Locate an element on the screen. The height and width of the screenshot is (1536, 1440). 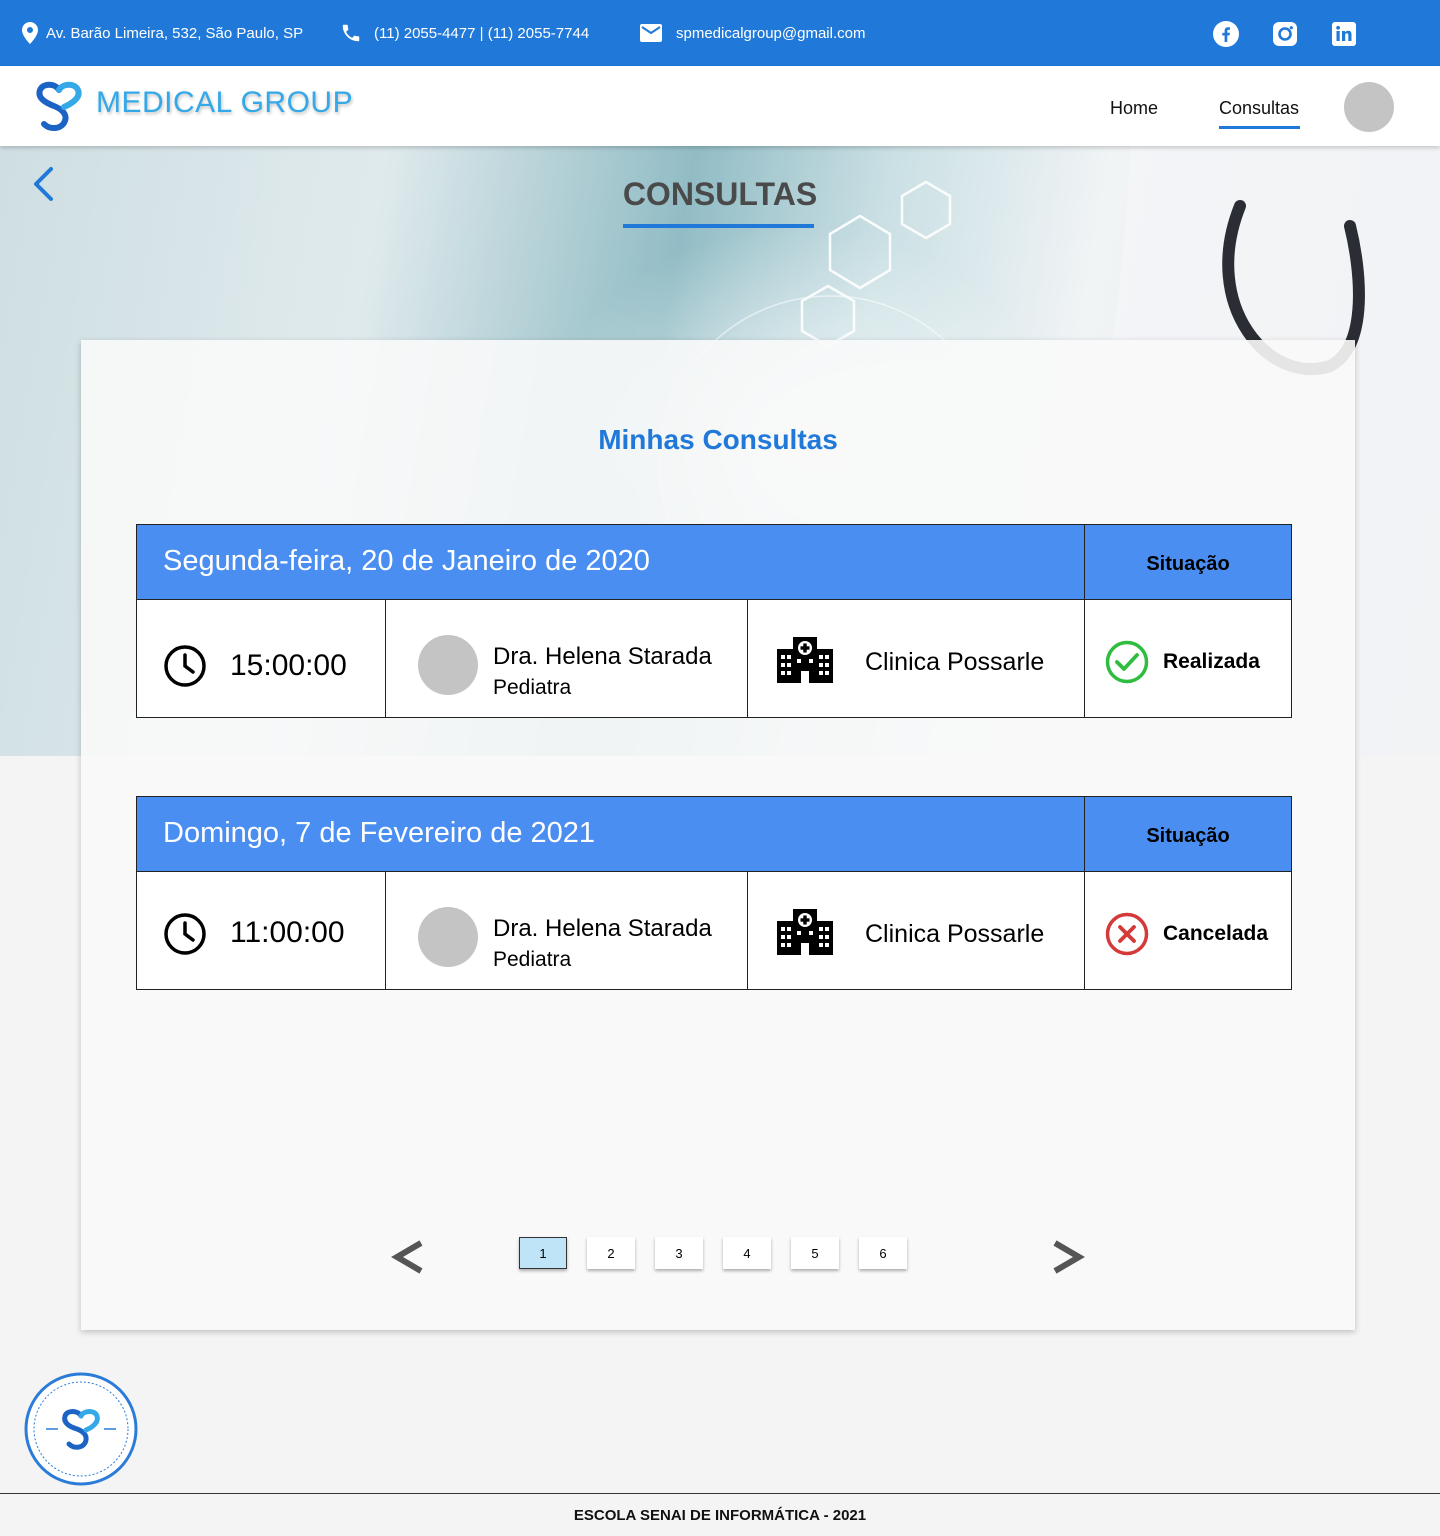
address-info: Av. Barão Limeira, 532, São Paulo, SP is located at coordinates (162, 33).